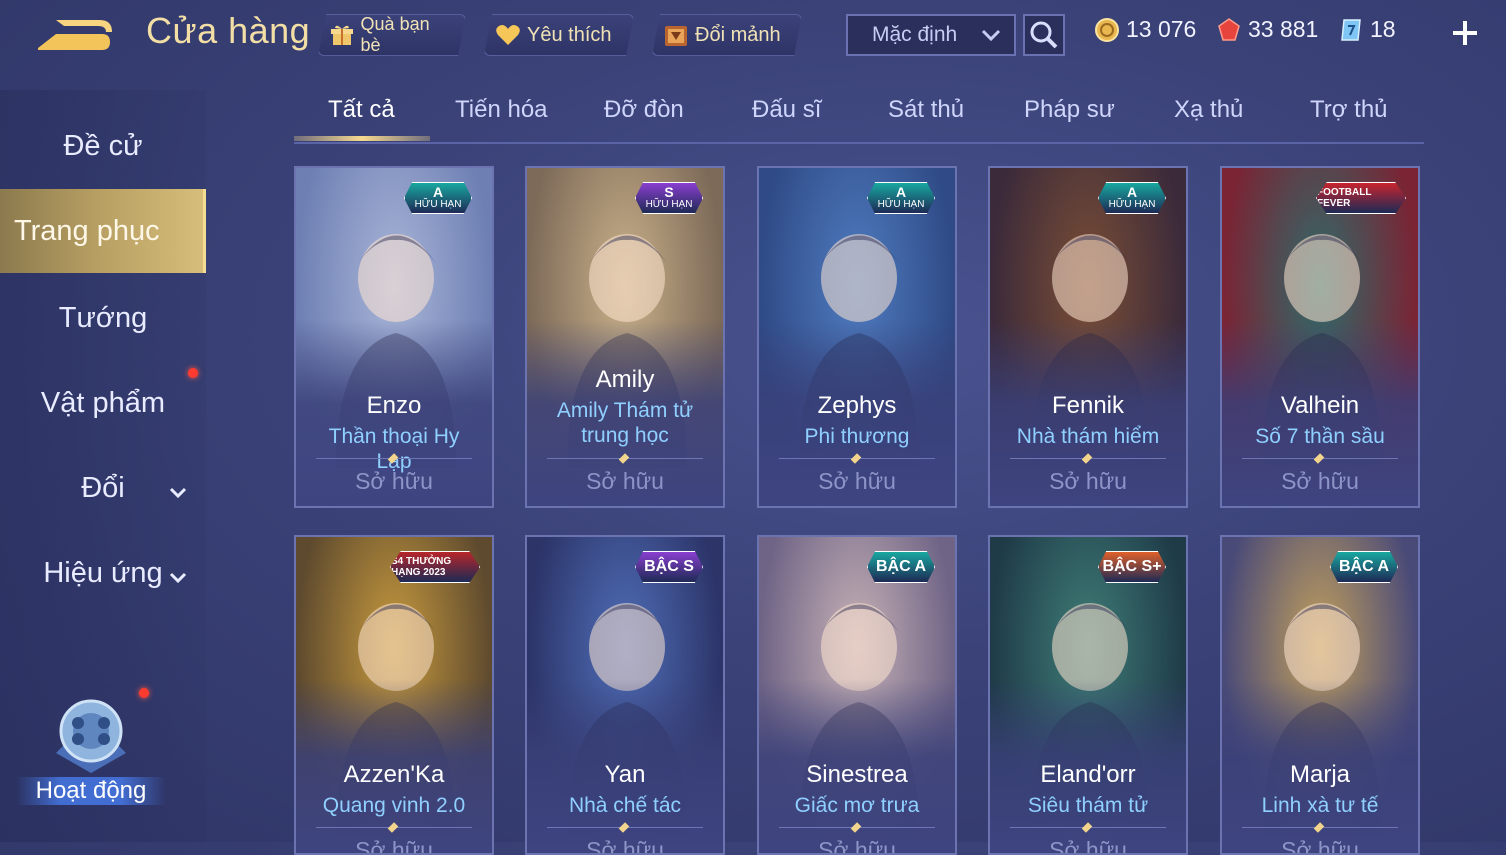  What do you see at coordinates (1069, 110) in the screenshot?
I see `tab-mage: Pháp sư` at bounding box center [1069, 110].